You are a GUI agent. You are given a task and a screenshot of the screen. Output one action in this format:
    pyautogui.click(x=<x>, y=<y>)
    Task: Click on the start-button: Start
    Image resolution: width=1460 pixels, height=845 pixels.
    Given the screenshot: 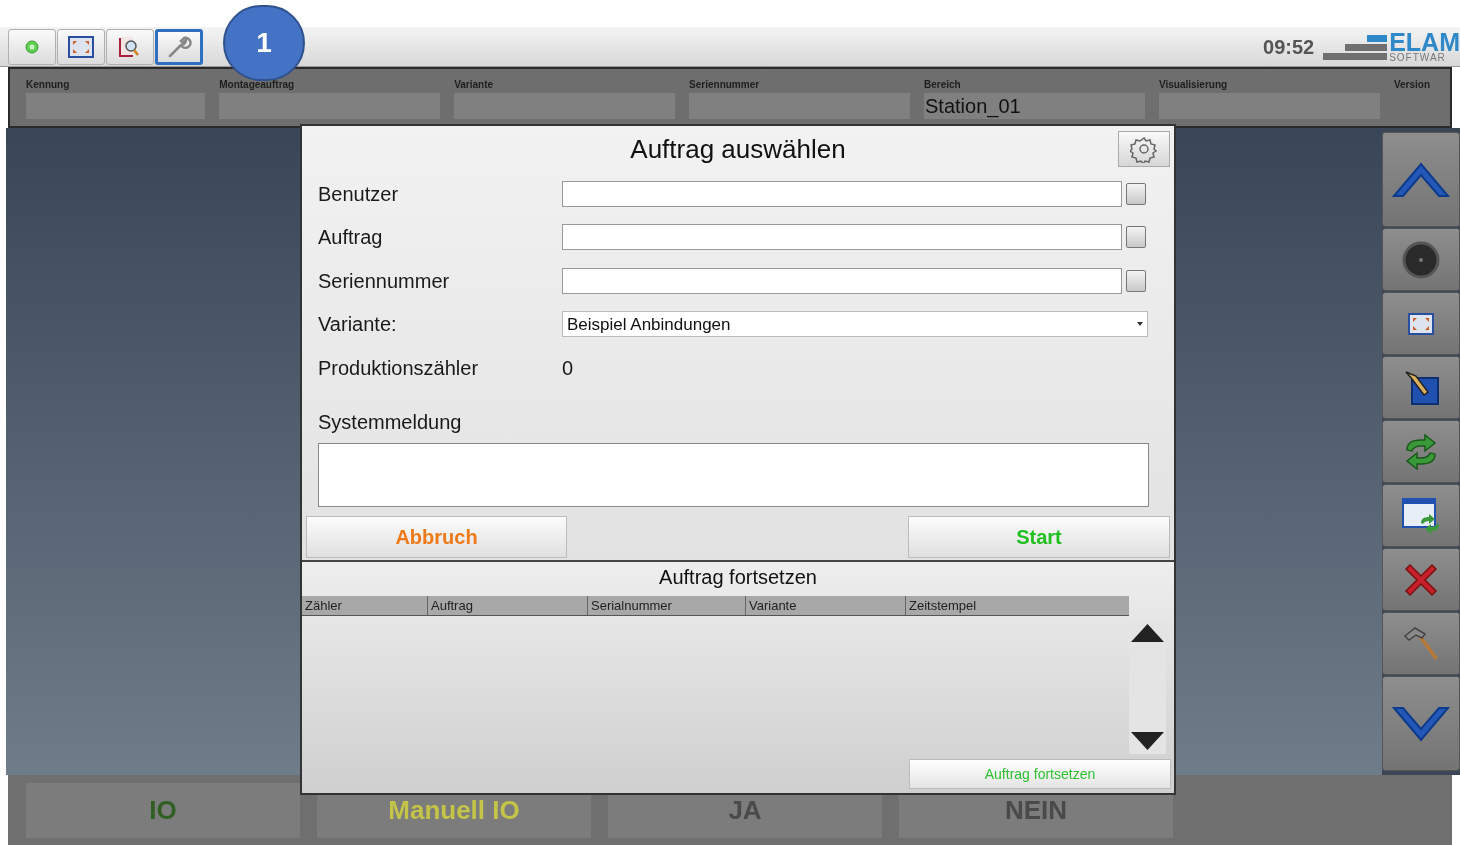 What is the action you would take?
    pyautogui.click(x=1039, y=536)
    